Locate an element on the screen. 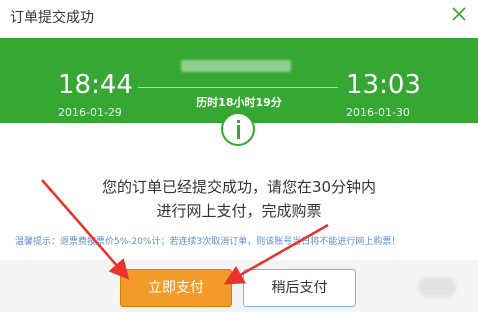  pay-now-button: 立即支付 is located at coordinates (176, 288).